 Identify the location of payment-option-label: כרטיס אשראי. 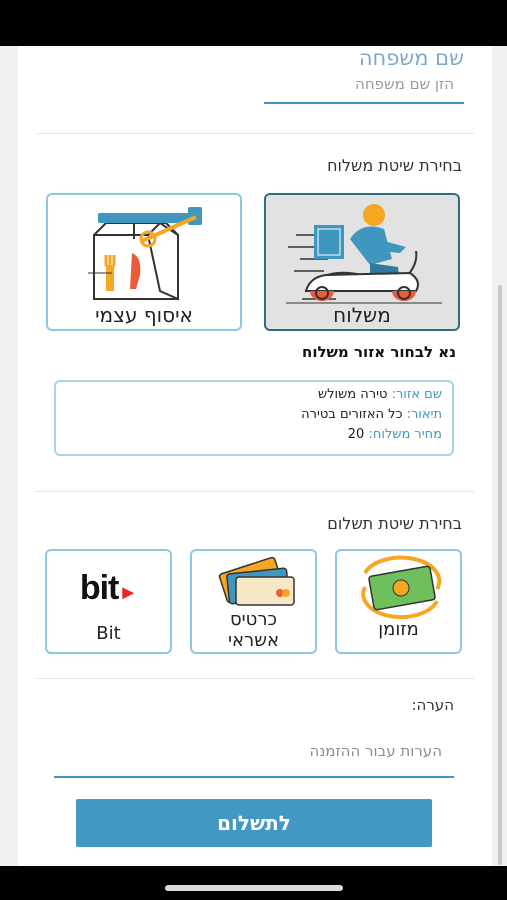
(253, 630).